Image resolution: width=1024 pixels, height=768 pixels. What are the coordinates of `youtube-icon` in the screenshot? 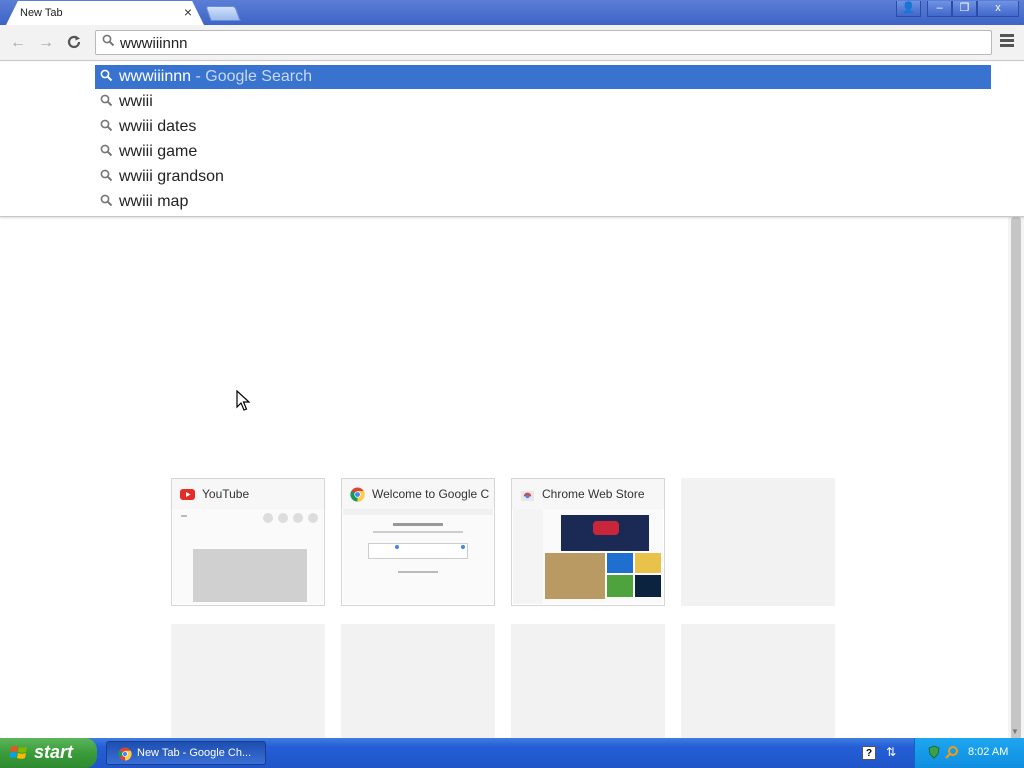 It's located at (187, 494).